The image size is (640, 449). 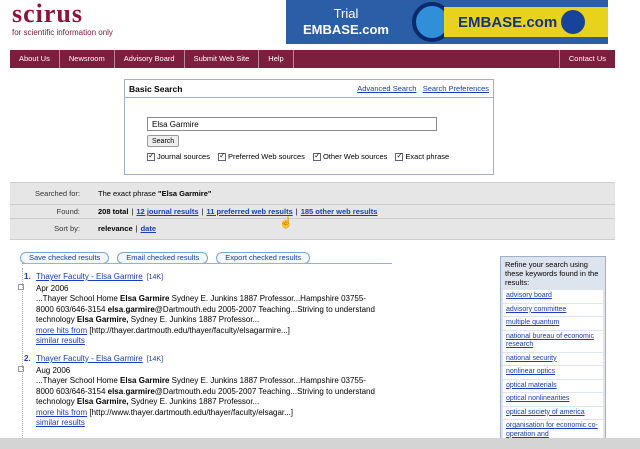 What do you see at coordinates (52, 288) in the screenshot?
I see `result-date: Apr 2006` at bounding box center [52, 288].